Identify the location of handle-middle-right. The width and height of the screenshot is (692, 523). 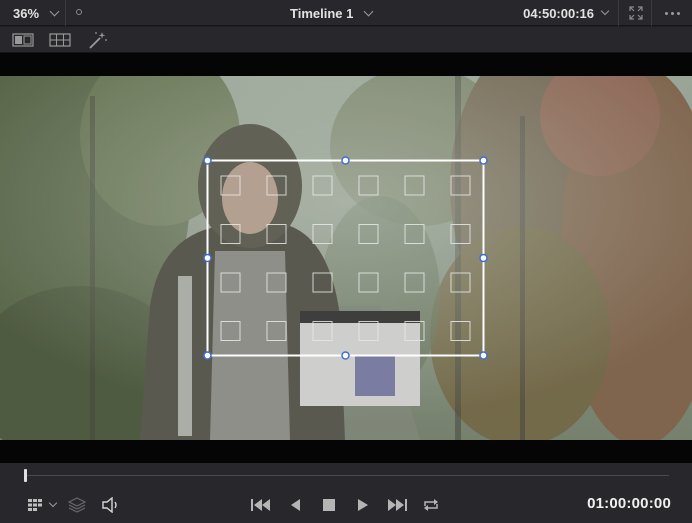
(483, 258).